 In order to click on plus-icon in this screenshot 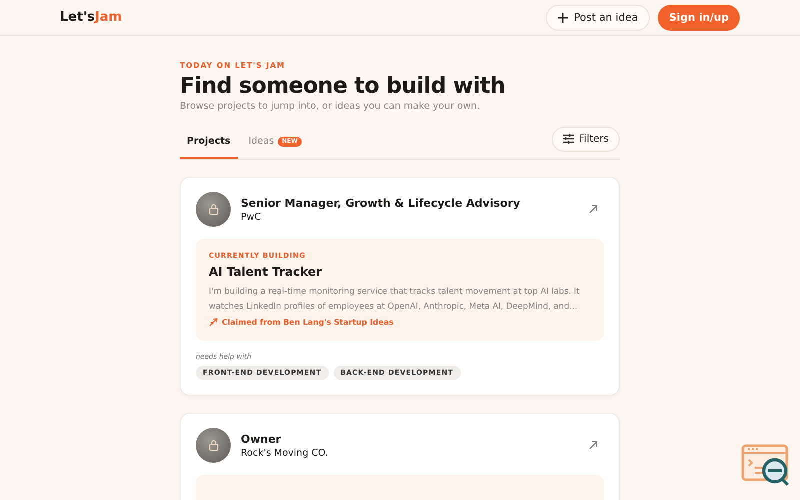, I will do `click(563, 17)`.